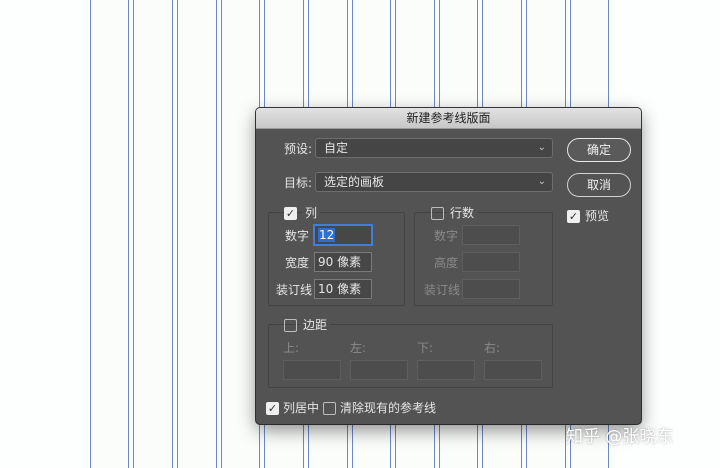  I want to click on preset-label: 预设:, so click(298, 149).